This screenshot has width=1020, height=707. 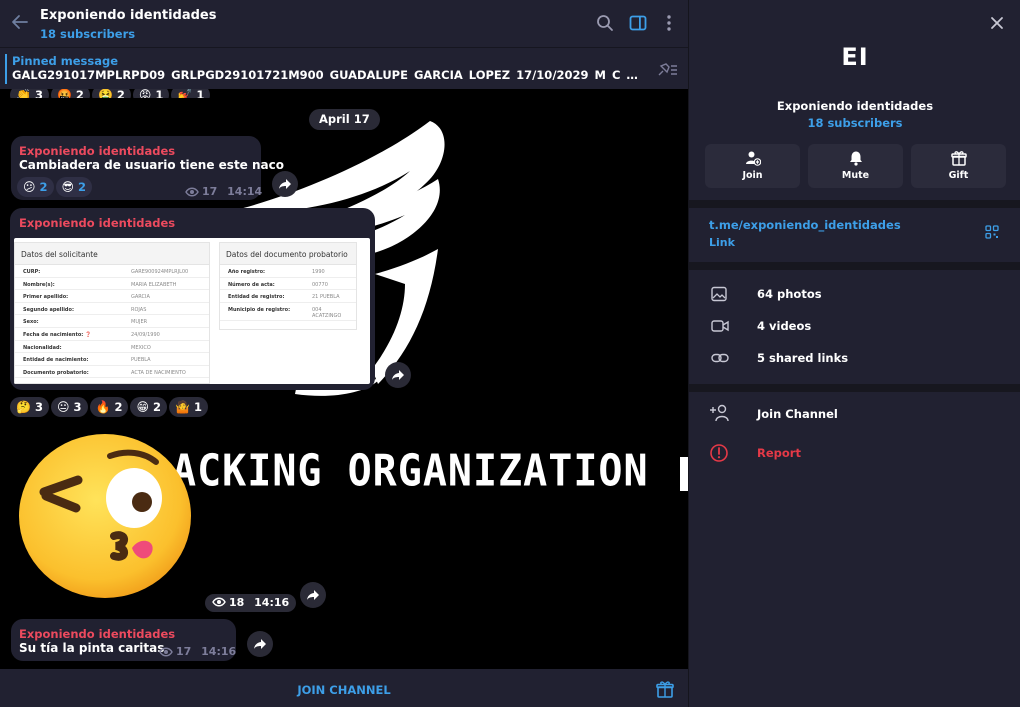 What do you see at coordinates (112, 309) in the screenshot?
I see `data-row: Segundo apellido: ROJAS` at bounding box center [112, 309].